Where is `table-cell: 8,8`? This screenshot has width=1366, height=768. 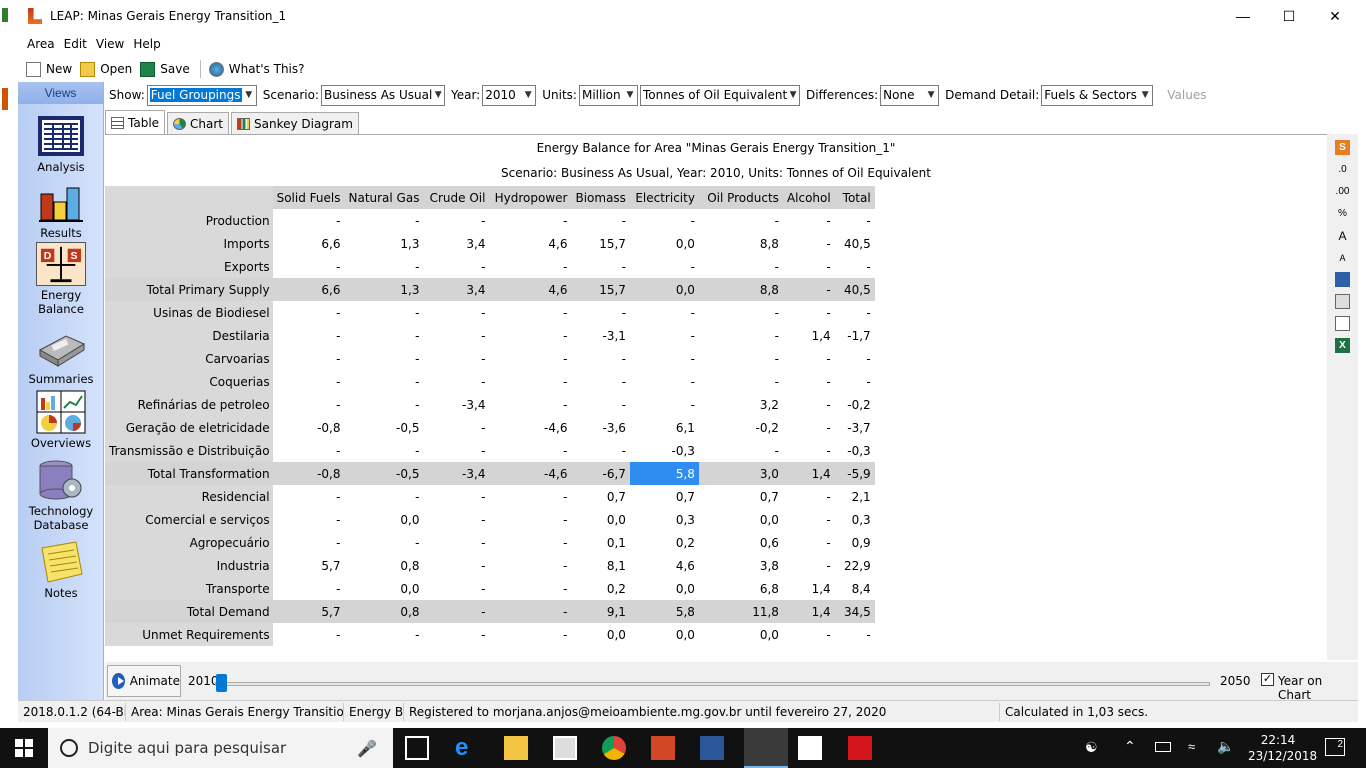 table-cell: 8,8 is located at coordinates (741, 243).